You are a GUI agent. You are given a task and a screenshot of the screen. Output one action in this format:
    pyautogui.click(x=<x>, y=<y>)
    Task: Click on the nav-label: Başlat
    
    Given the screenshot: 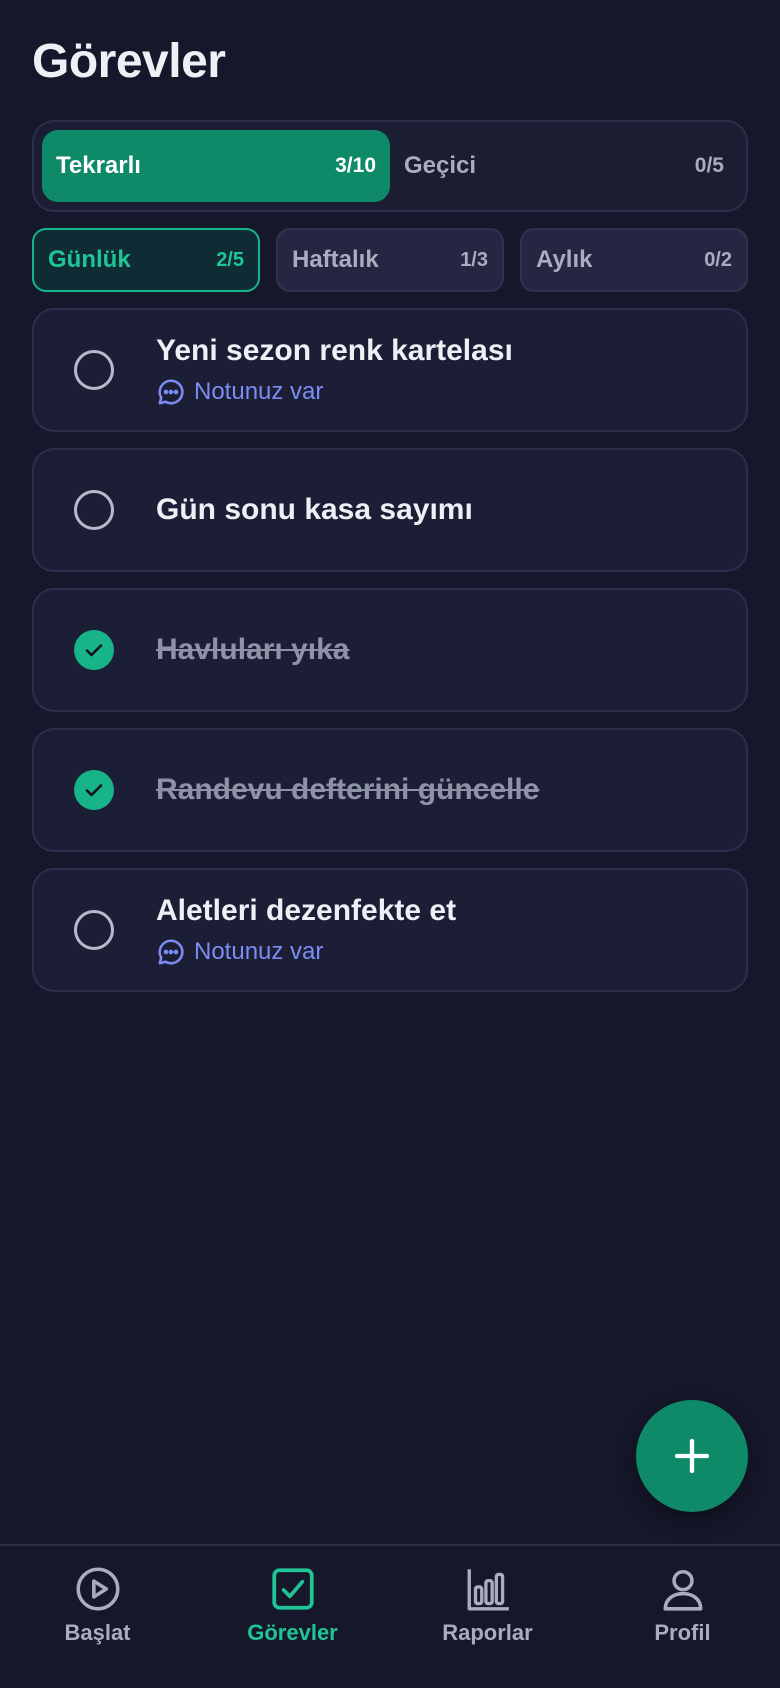 What is the action you would take?
    pyautogui.click(x=97, y=1632)
    